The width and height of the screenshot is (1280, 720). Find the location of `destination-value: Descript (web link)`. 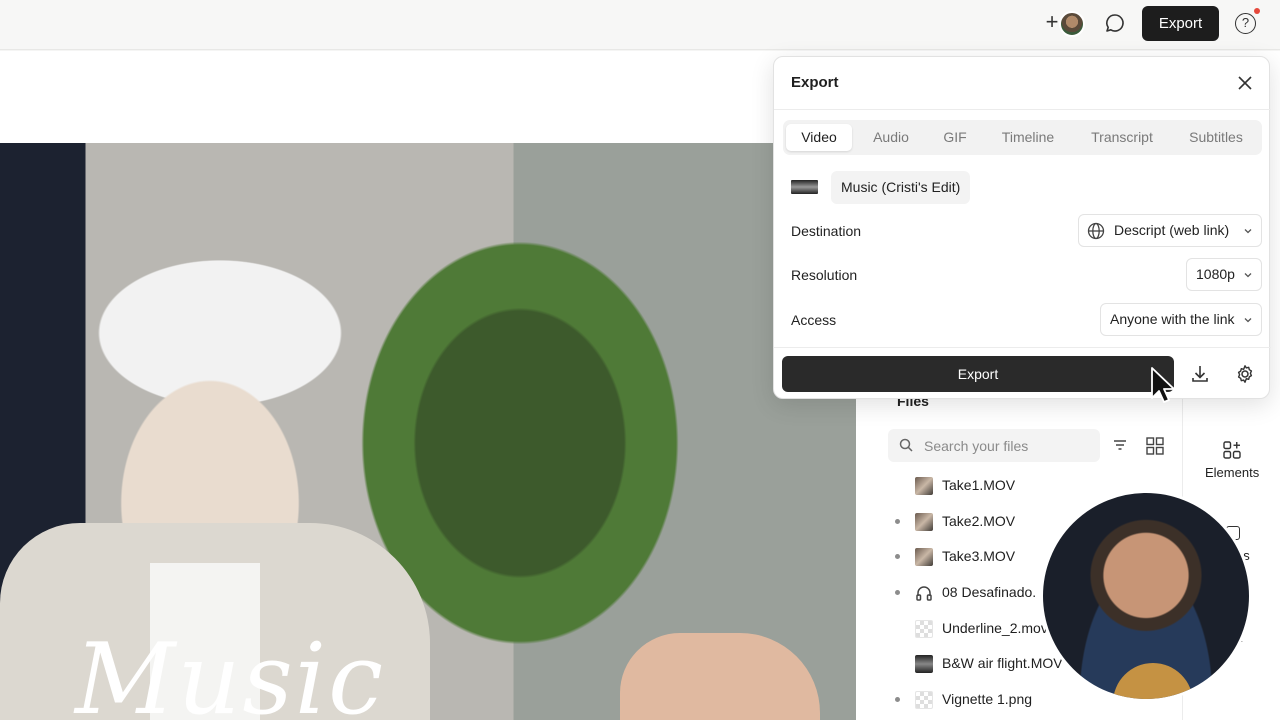

destination-value: Descript (web link) is located at coordinates (1172, 230).